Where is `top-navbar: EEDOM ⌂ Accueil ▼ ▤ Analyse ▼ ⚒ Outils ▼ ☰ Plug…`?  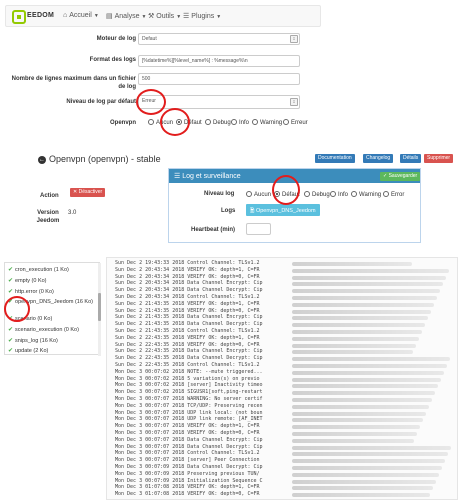
top-navbar: EEDOM ⌂ Accueil ▼ ▤ Analyse ▼ ⚒ Outils ▼ ☰ Plug… is located at coordinates (163, 16).